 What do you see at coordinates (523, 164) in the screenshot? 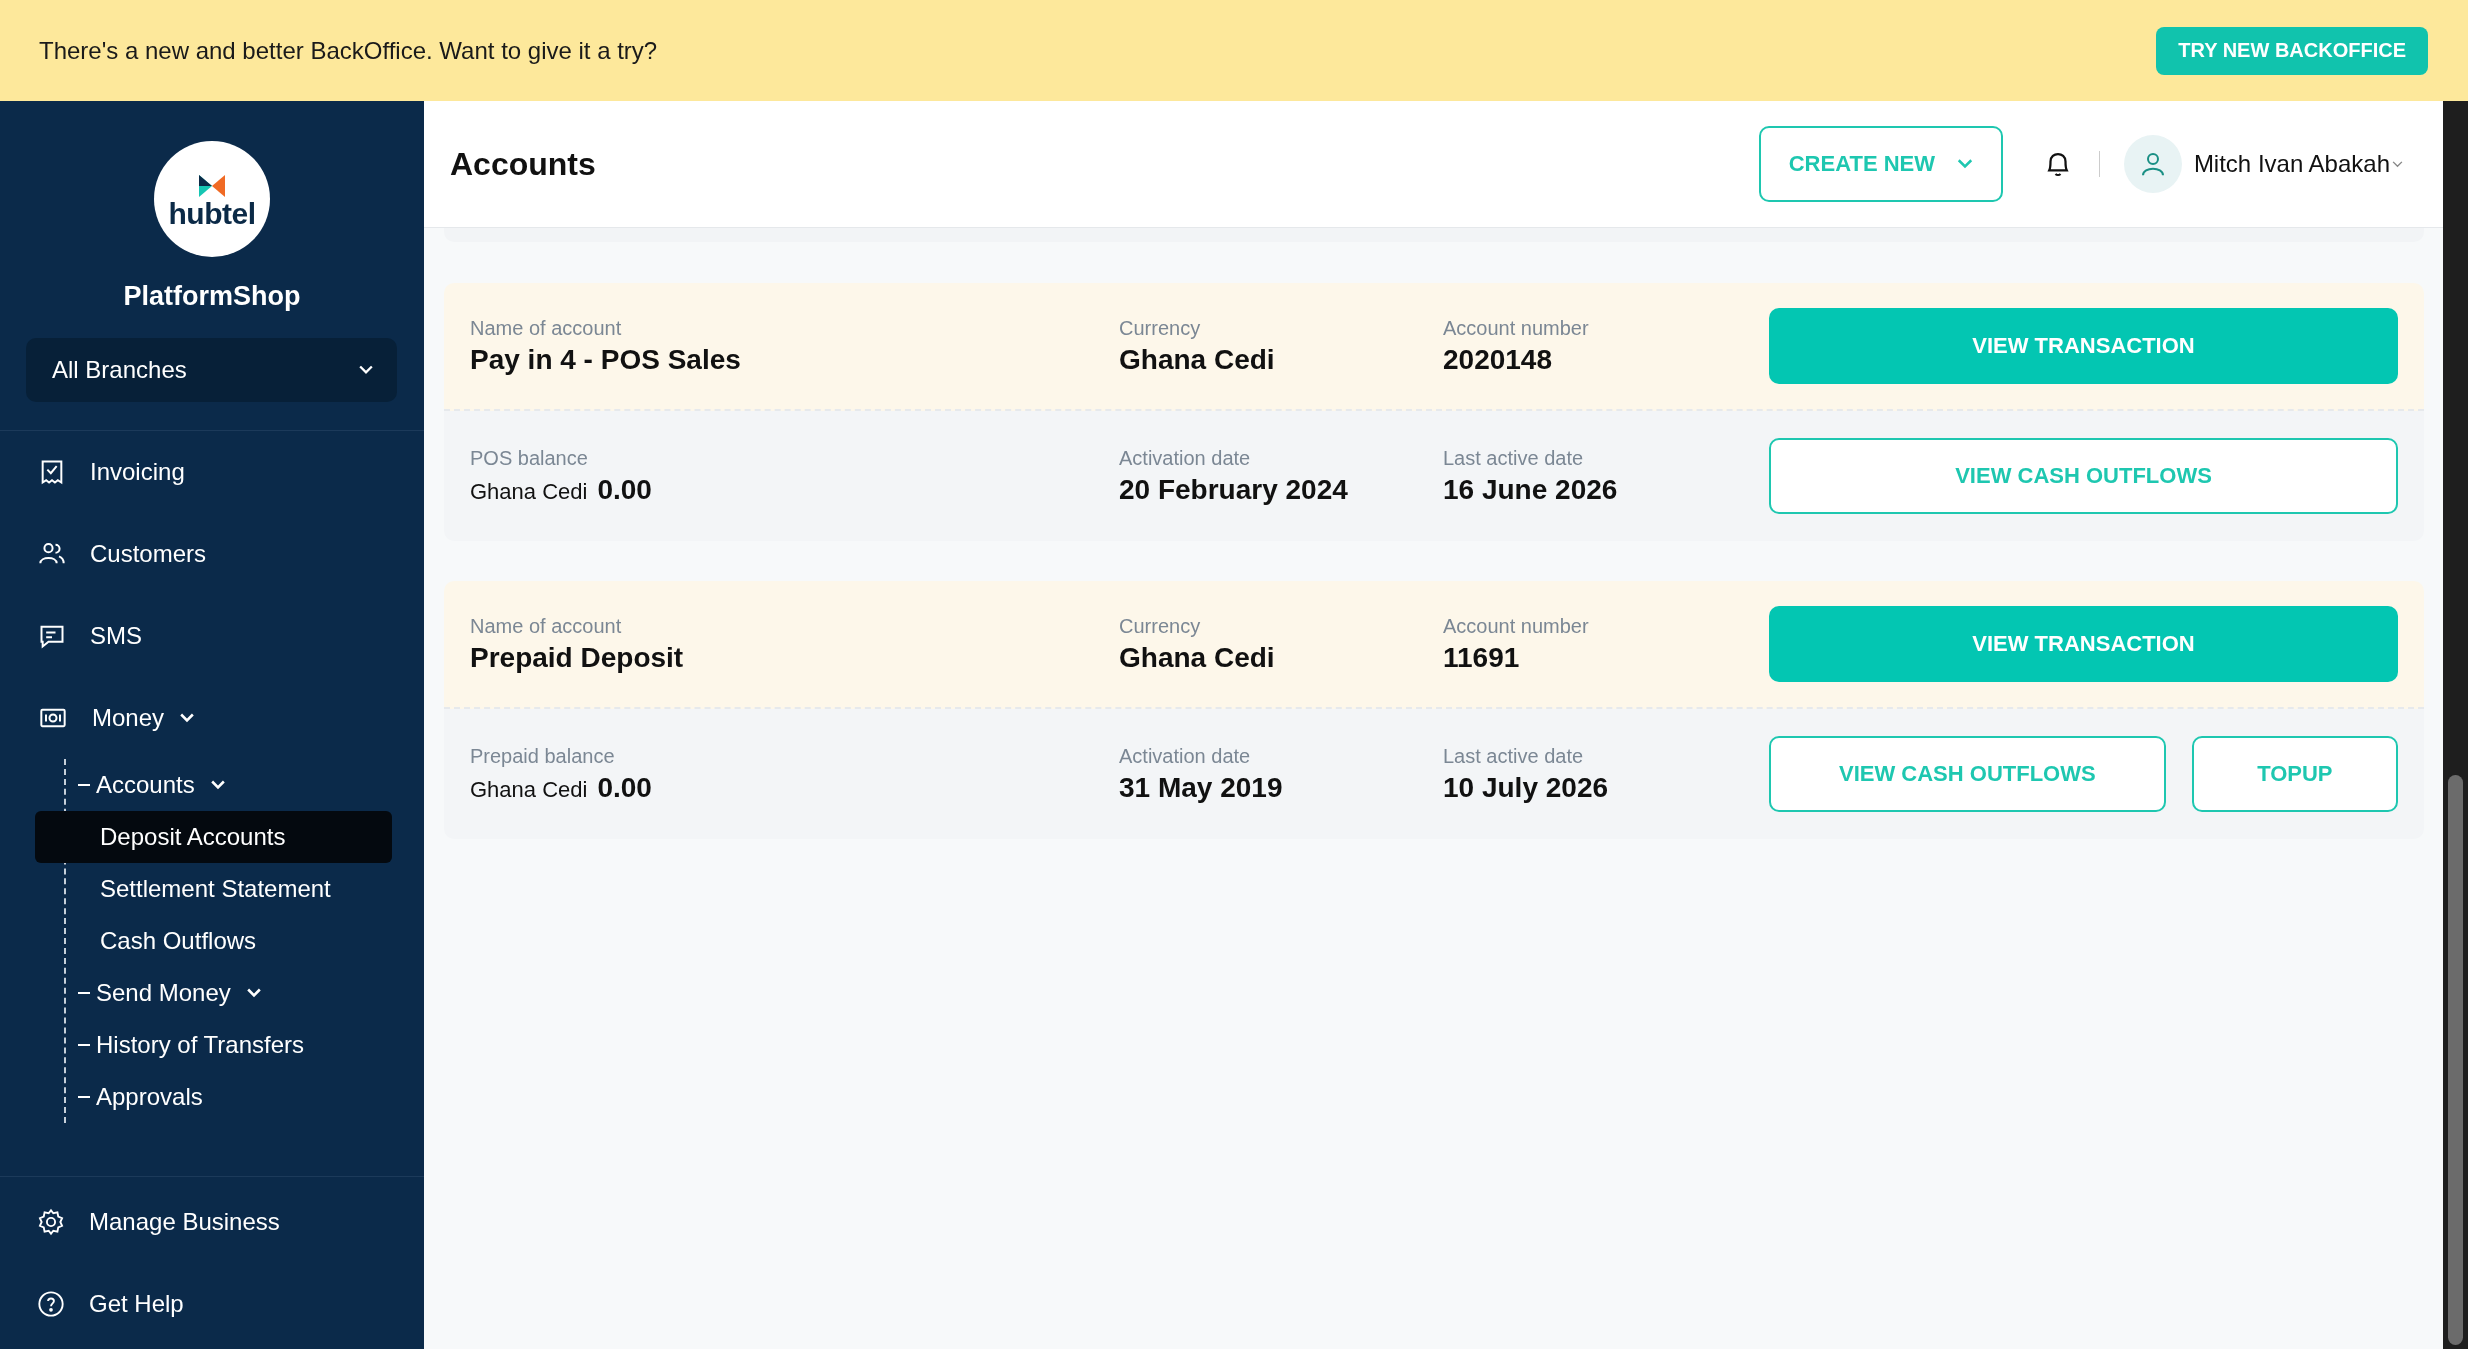
I see `page-title: Accounts` at bounding box center [523, 164].